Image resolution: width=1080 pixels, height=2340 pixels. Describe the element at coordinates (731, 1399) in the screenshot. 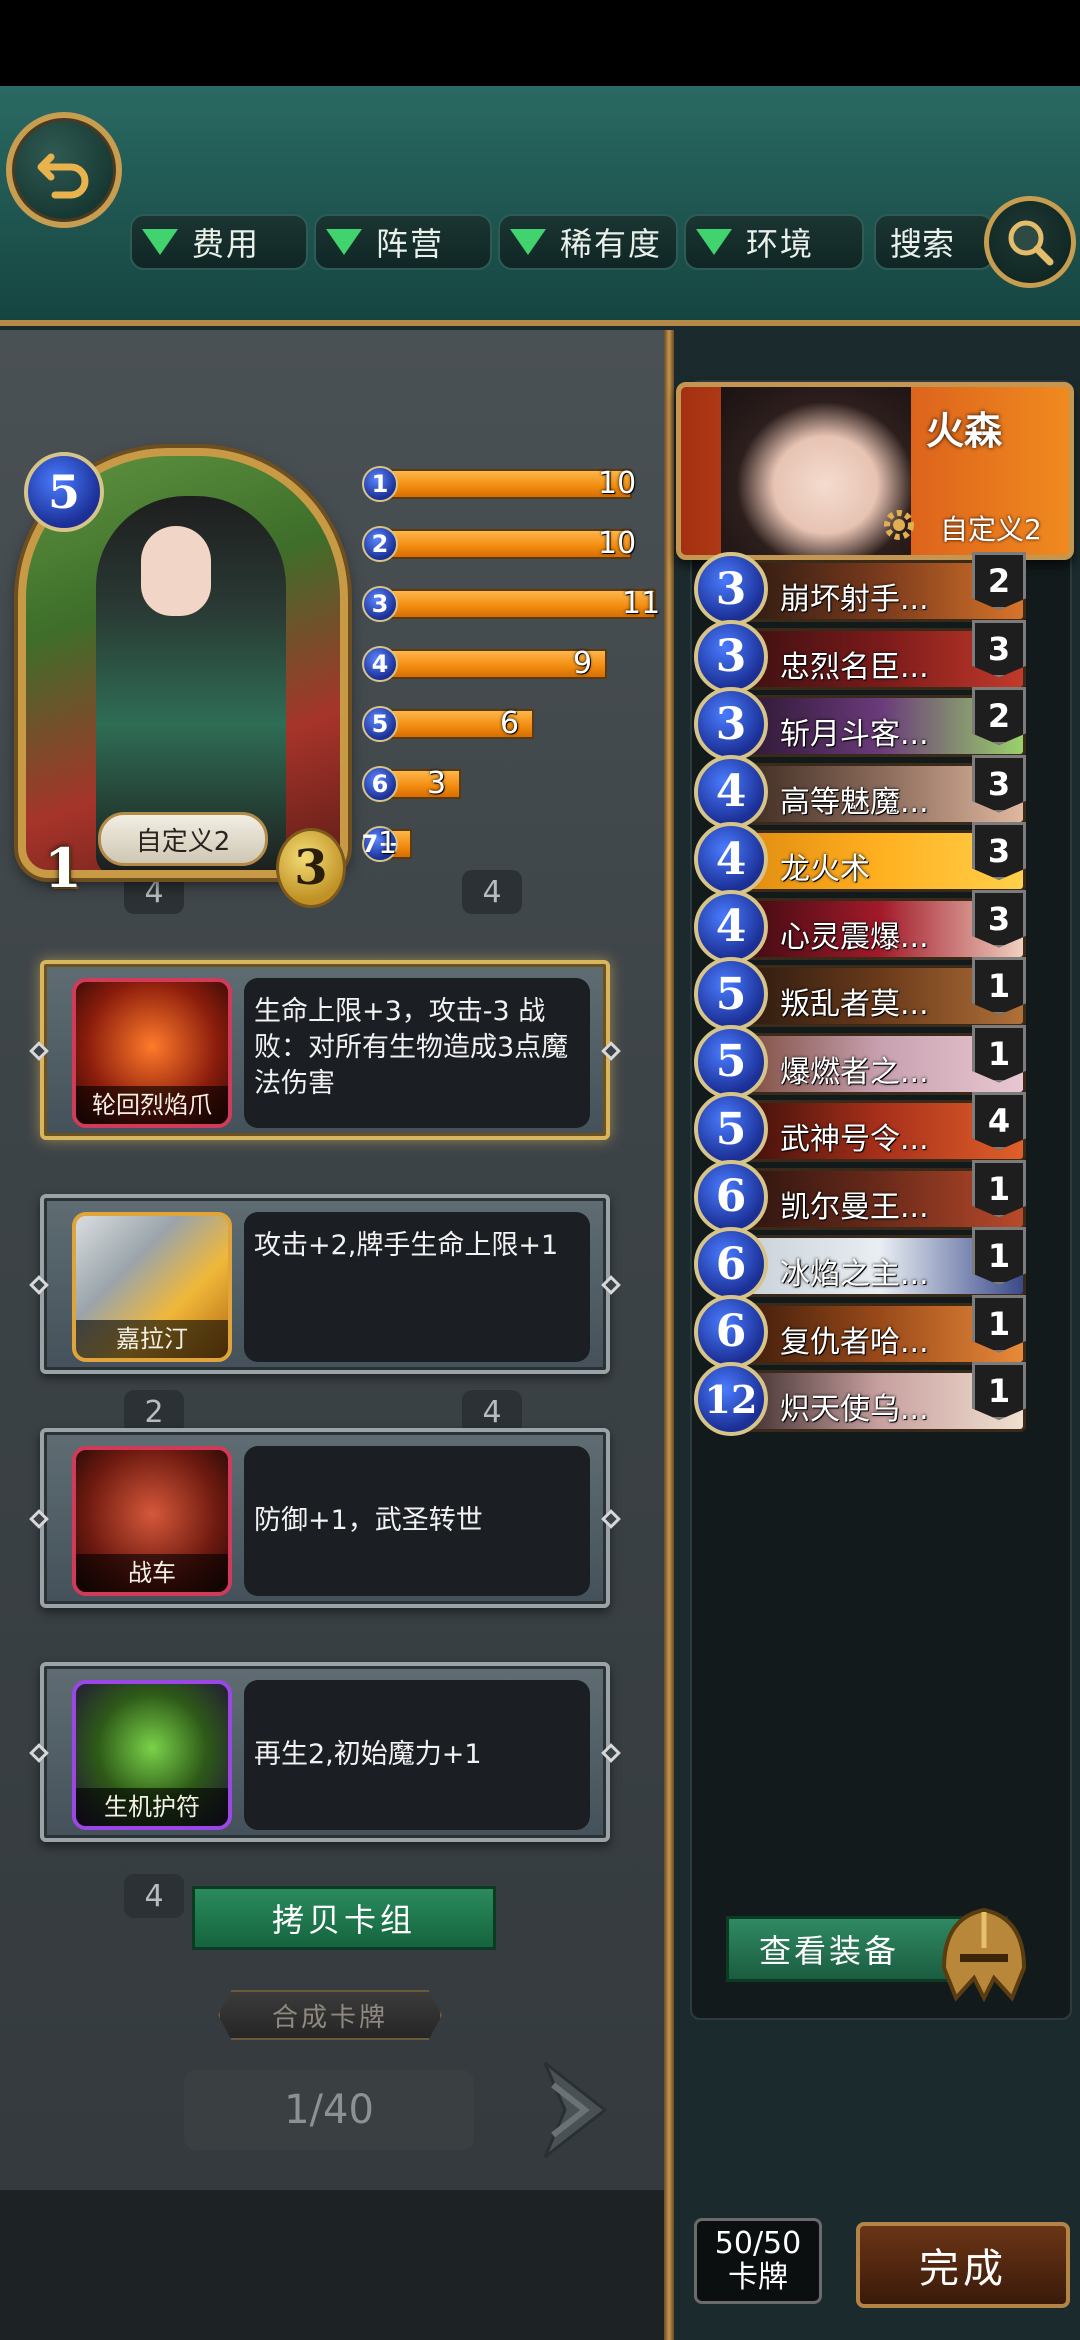

I see `card-cost-gem: 12` at that location.